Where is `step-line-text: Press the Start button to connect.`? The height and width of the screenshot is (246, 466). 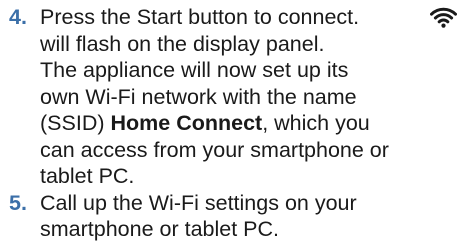 step-line-text: Press the Start button to connect. is located at coordinates (200, 17).